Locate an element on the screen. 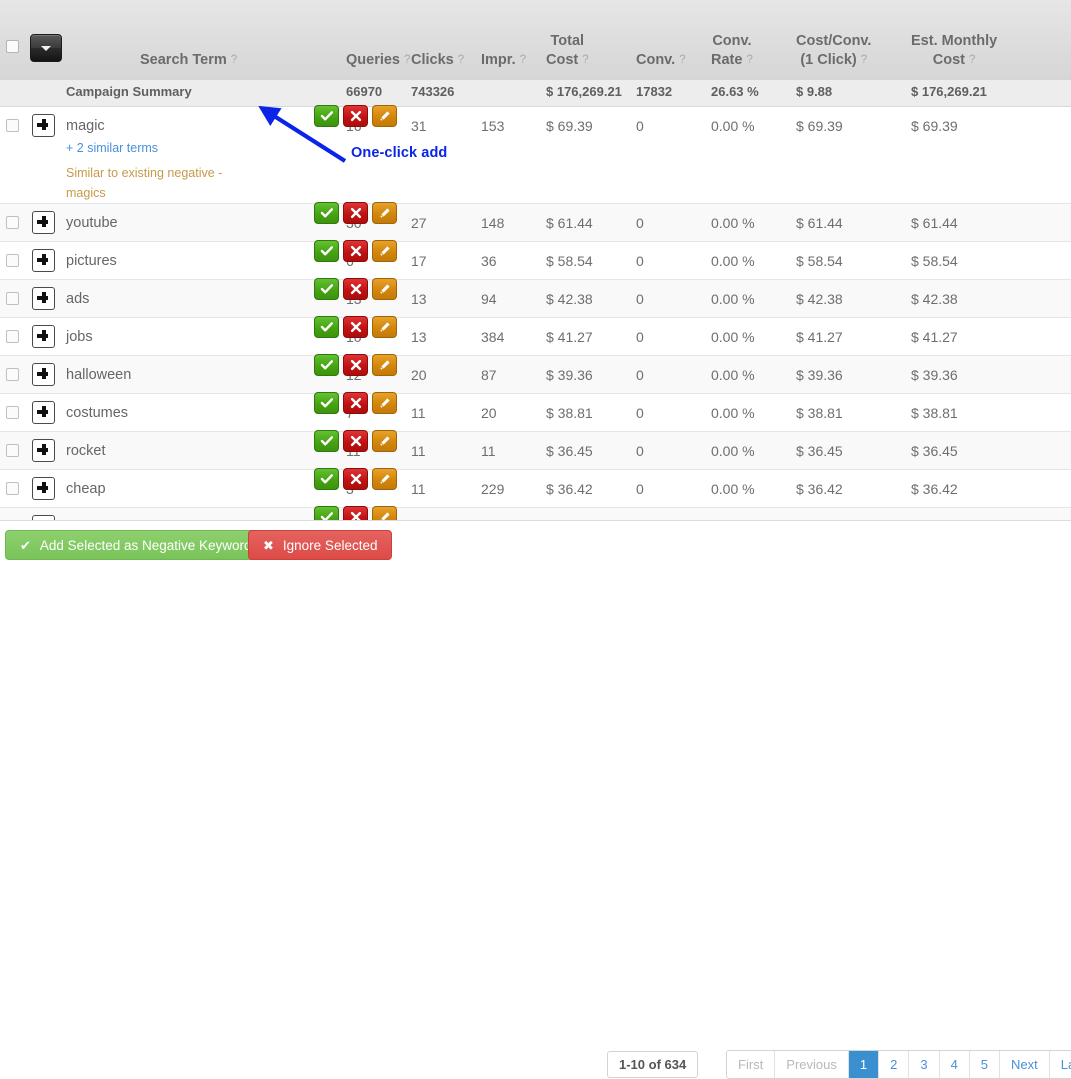 The image size is (1071, 1079). cell-cost-per-conv: $ 36.45 is located at coordinates (853, 450).